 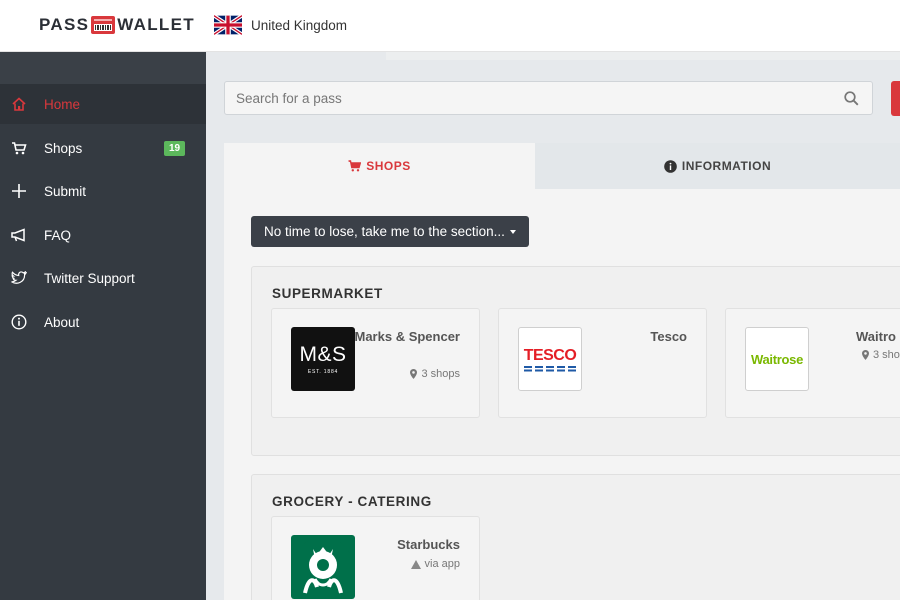 I want to click on shop-card-tesco: TESCO Tesco, so click(x=602, y=363).